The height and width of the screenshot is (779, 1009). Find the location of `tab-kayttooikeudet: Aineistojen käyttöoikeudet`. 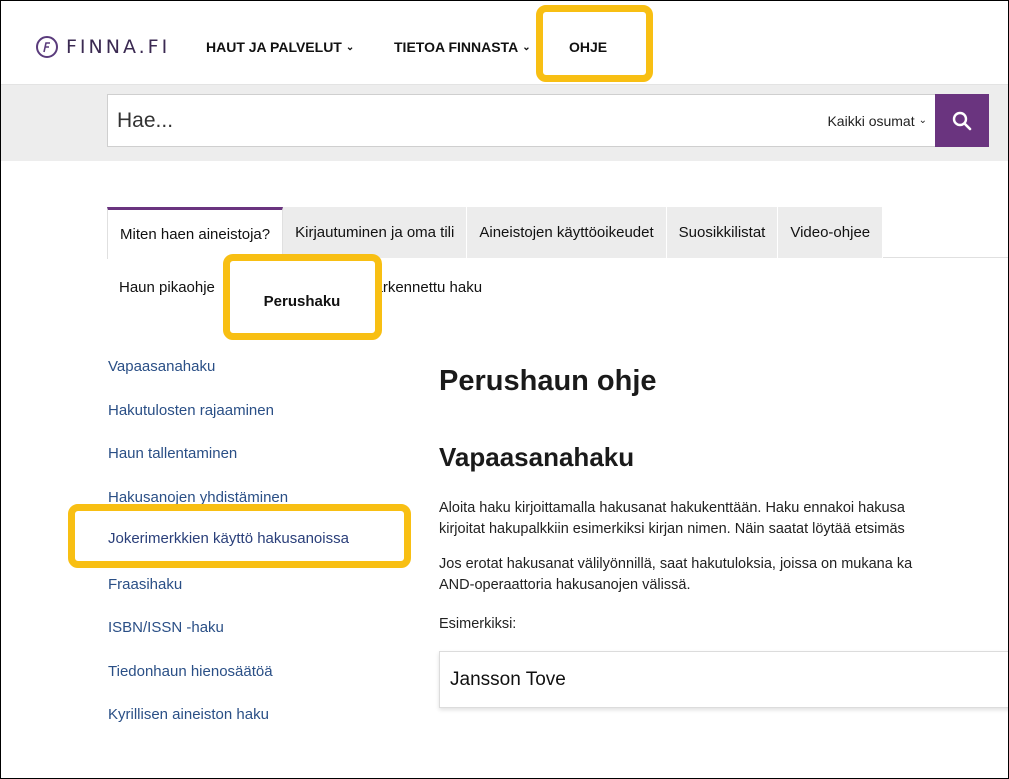

tab-kayttooikeudet: Aineistojen käyttöoikeudet is located at coordinates (567, 232).